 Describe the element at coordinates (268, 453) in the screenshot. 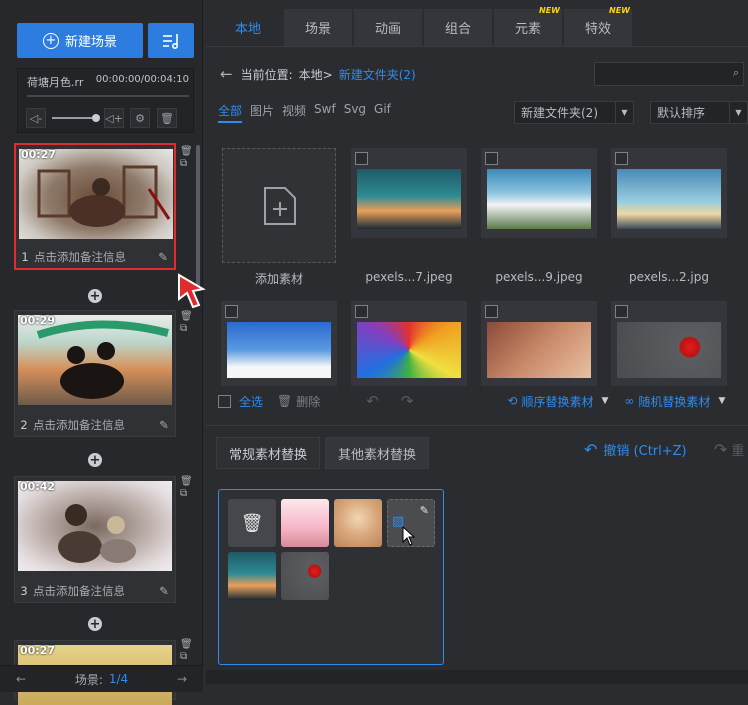

I see `tab-regular-replace: 常规素材替换` at that location.